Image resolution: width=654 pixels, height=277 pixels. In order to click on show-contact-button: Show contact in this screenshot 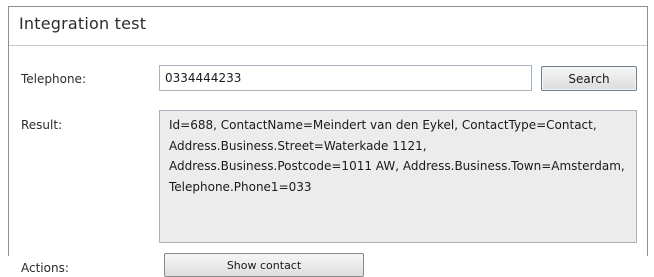, I will do `click(264, 265)`.